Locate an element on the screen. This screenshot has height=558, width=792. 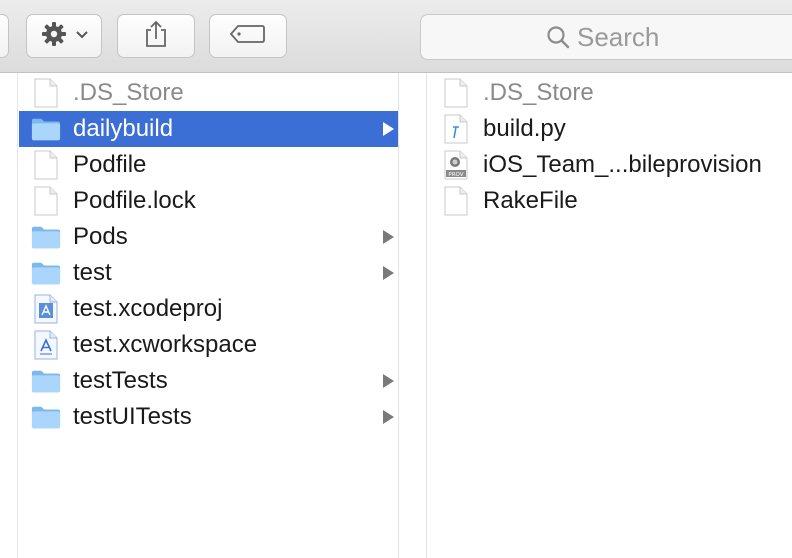
view-toggle-button is located at coordinates (4, 36).